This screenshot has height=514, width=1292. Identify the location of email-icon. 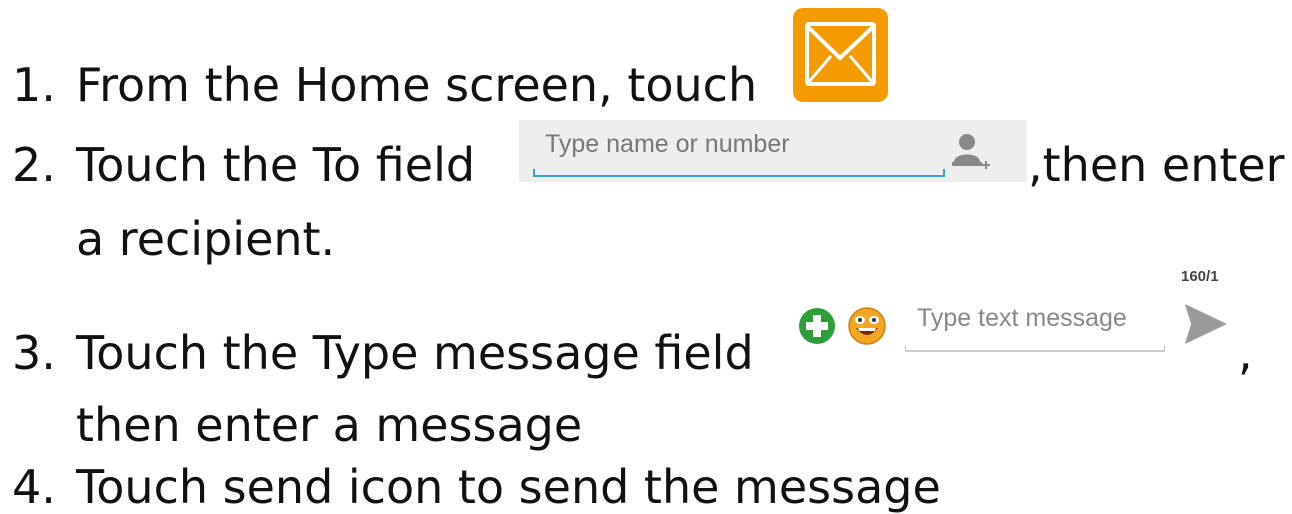
(840, 55).